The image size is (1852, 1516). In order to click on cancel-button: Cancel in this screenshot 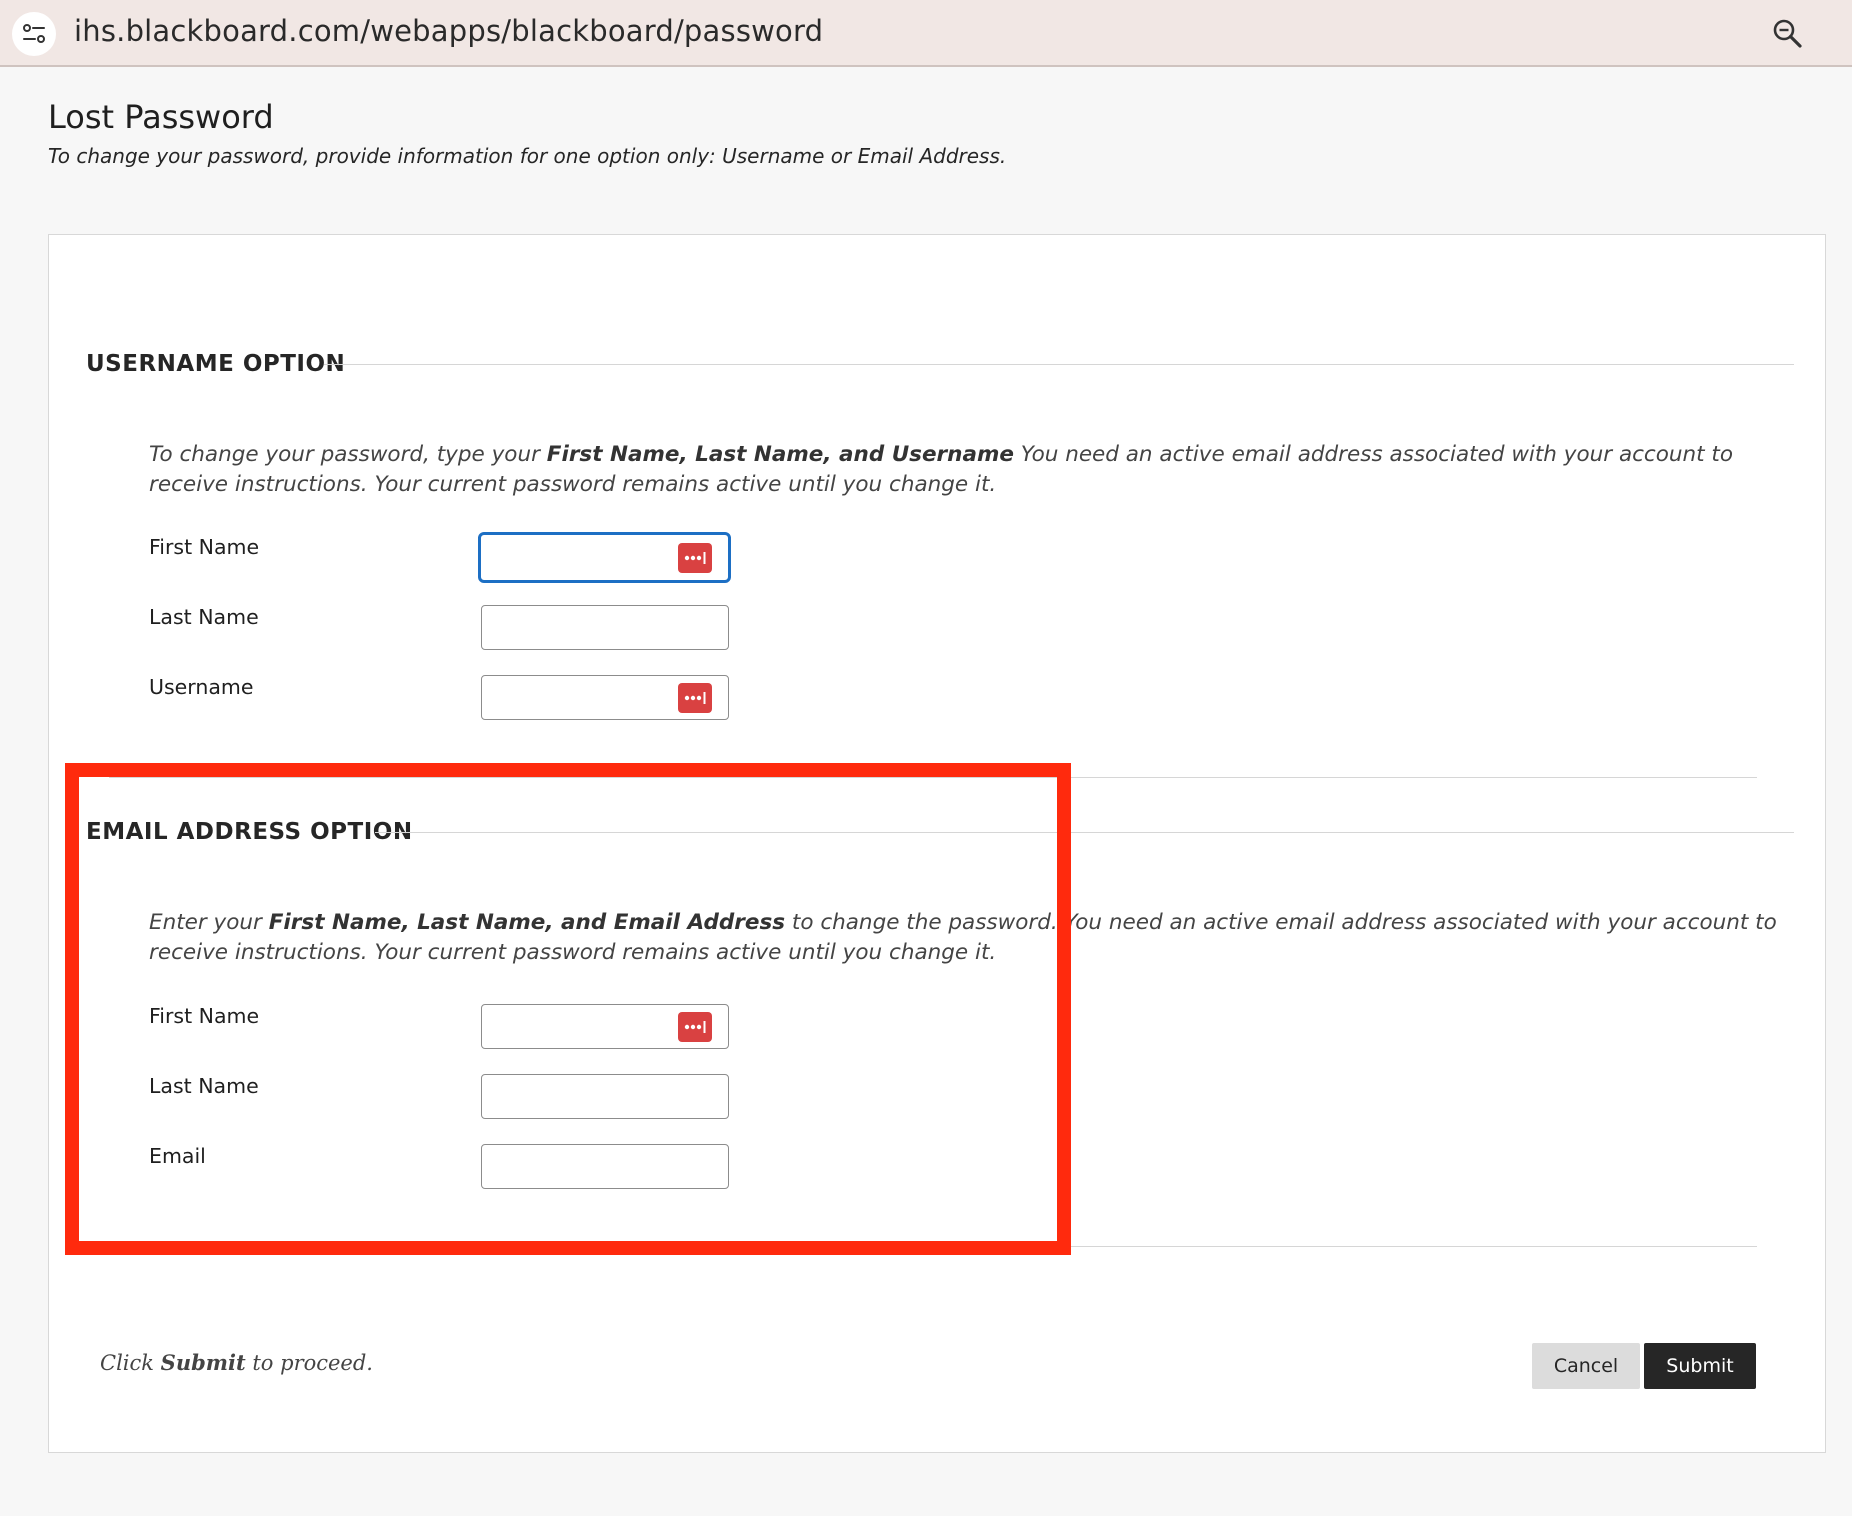, I will do `click(1586, 1366)`.